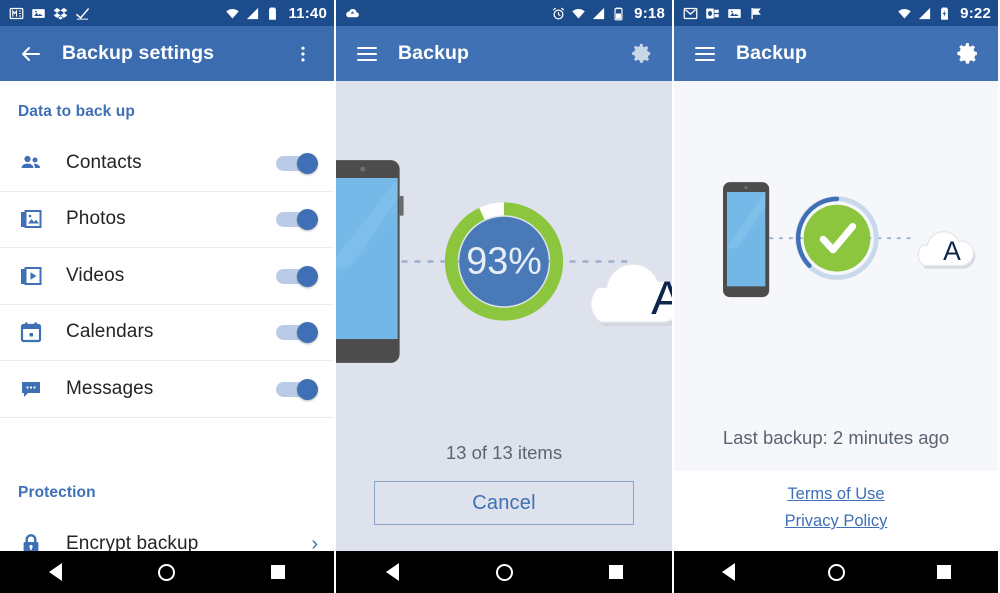 This screenshot has height=593, width=1000. I want to click on chevron-right-icon: ›, so click(314, 542).